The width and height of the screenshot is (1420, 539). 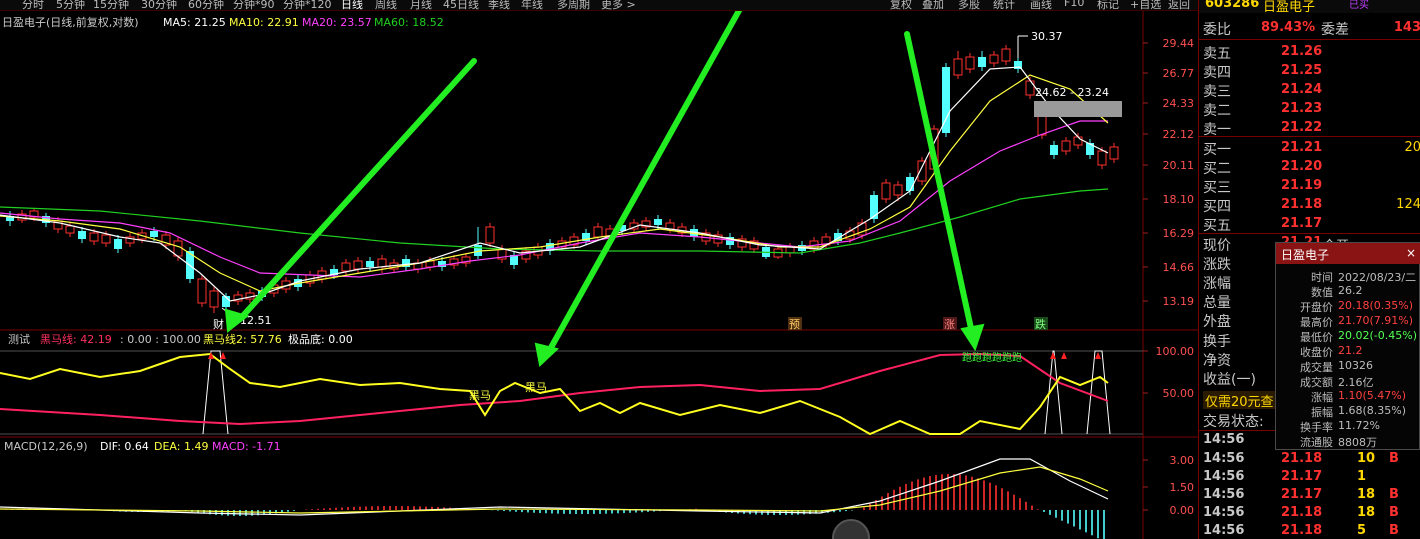 What do you see at coordinates (1217, 169) in the screenshot?
I see `bid-label: 买二` at bounding box center [1217, 169].